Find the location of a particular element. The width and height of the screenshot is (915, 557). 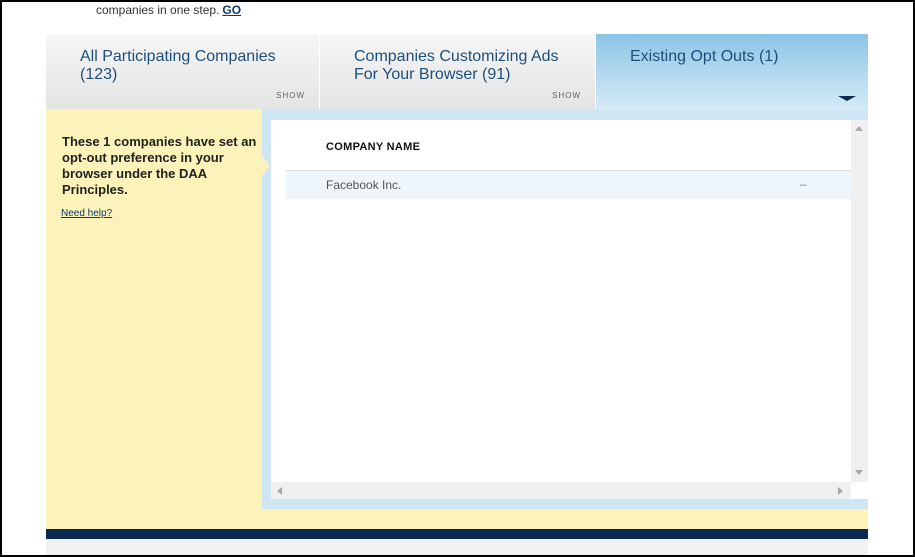

intro-text: companies in one step. GO is located at coordinates (168, 10).